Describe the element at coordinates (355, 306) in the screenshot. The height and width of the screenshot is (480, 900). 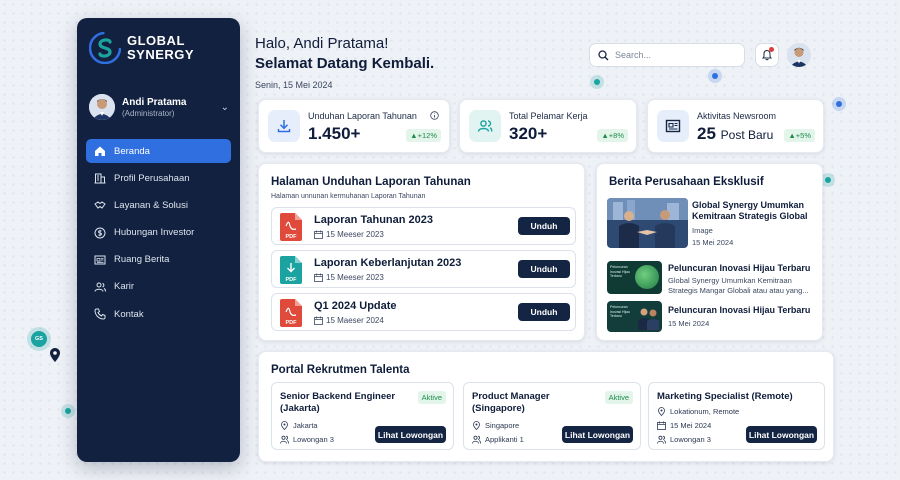
I see `report-title: Q1 2024 Update` at that location.